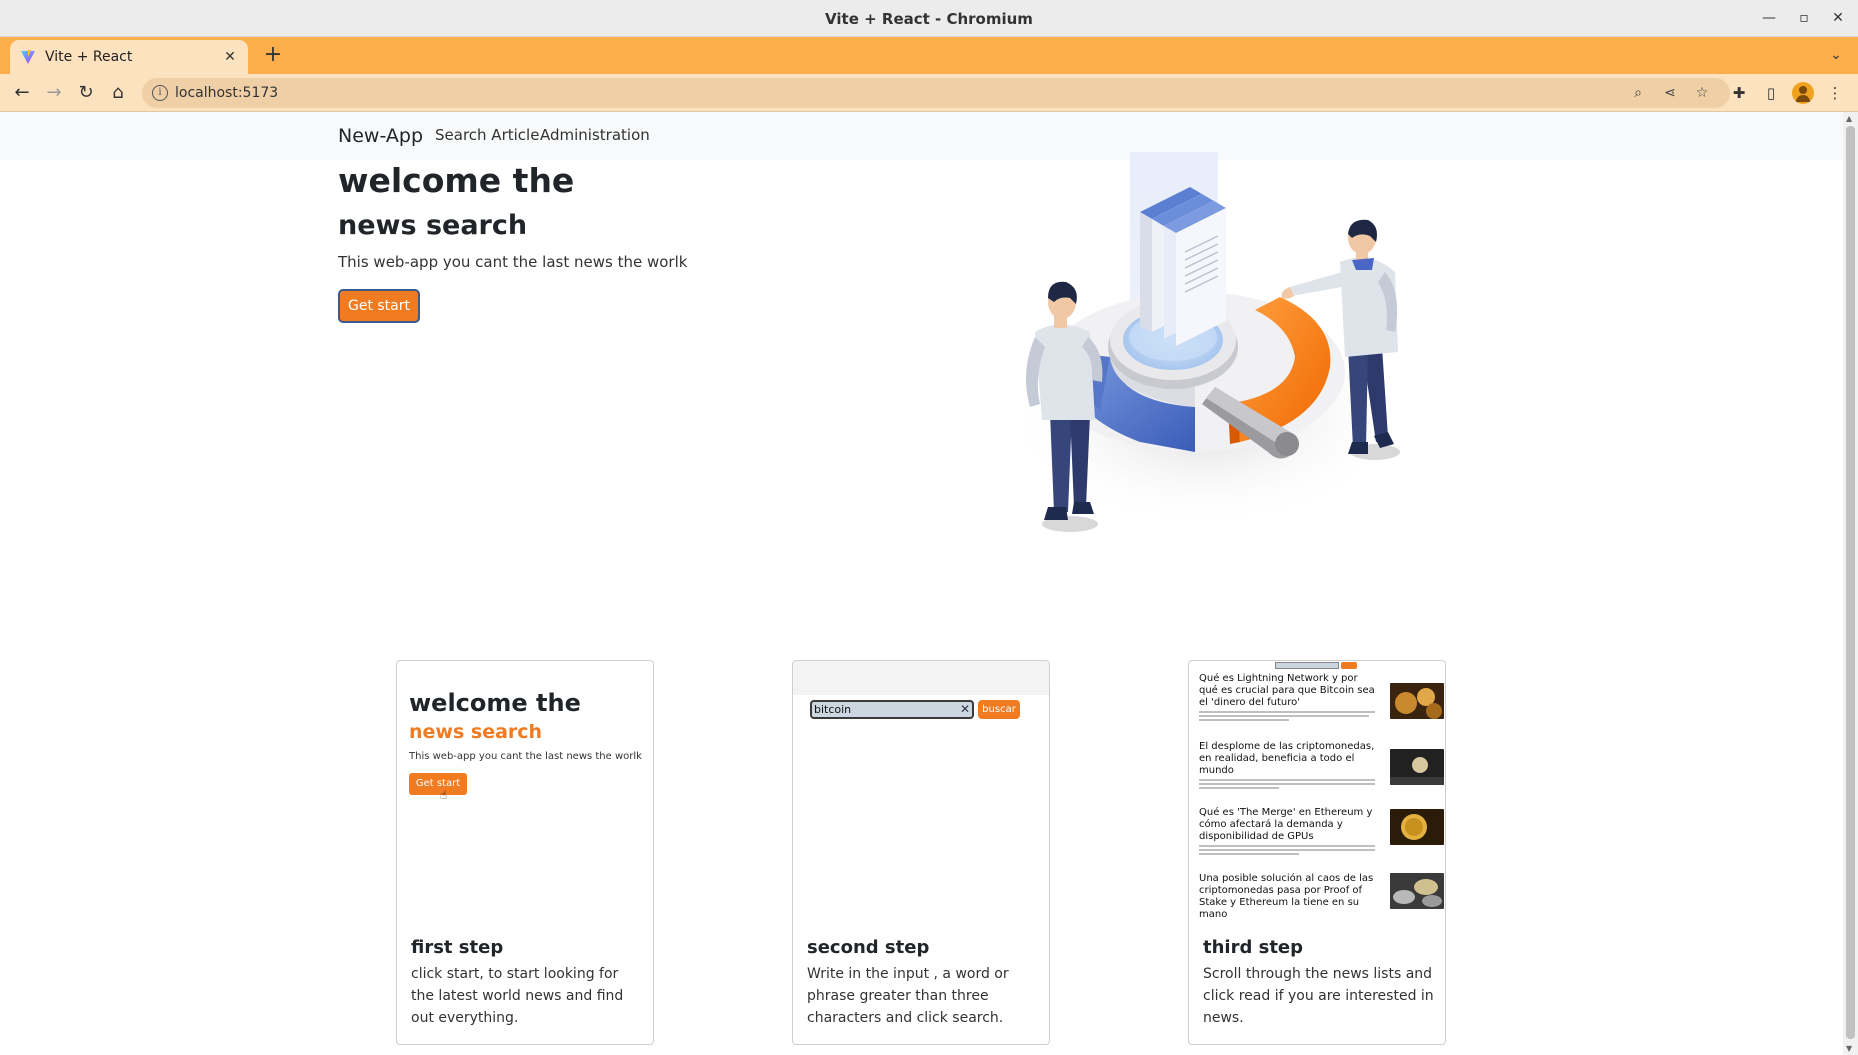  What do you see at coordinates (936, 93) in the screenshot?
I see `address-bar: i localhost:5173 ⌕ ⋖ ☆` at bounding box center [936, 93].